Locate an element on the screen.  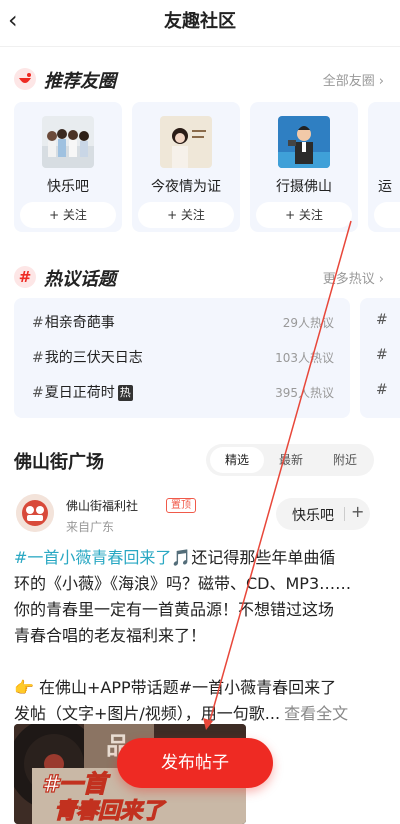
image-text: #一首 is located at coordinates (76, 784).